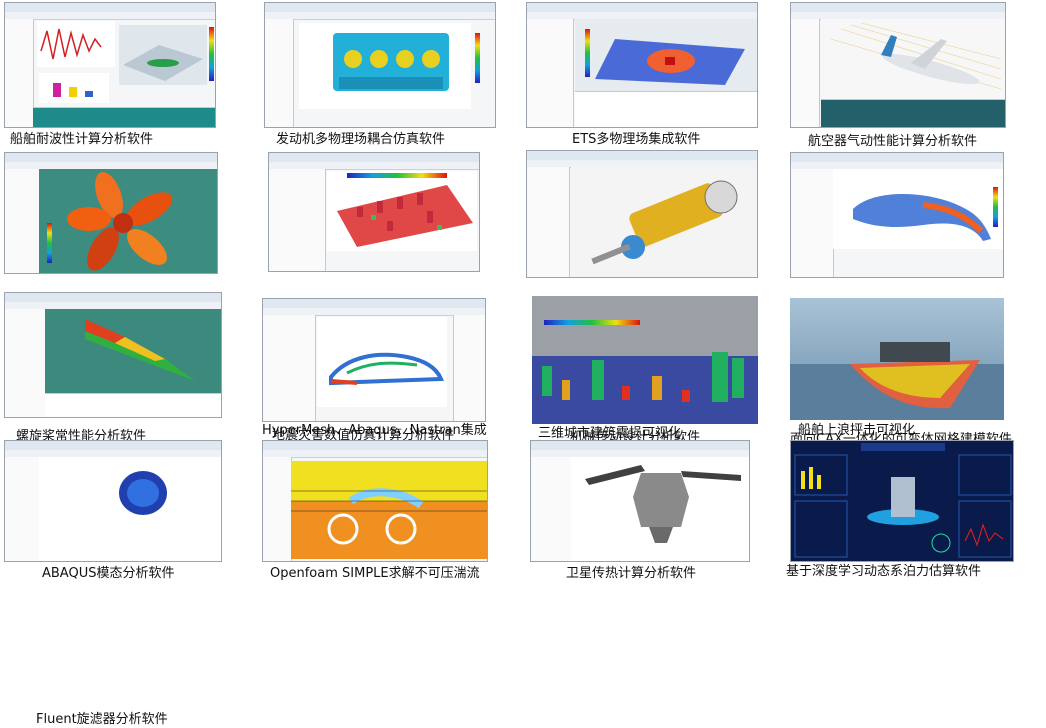 The width and height of the screenshot is (1046, 728). What do you see at coordinates (918, 209) in the screenshot?
I see `mesh-view` at bounding box center [918, 209].